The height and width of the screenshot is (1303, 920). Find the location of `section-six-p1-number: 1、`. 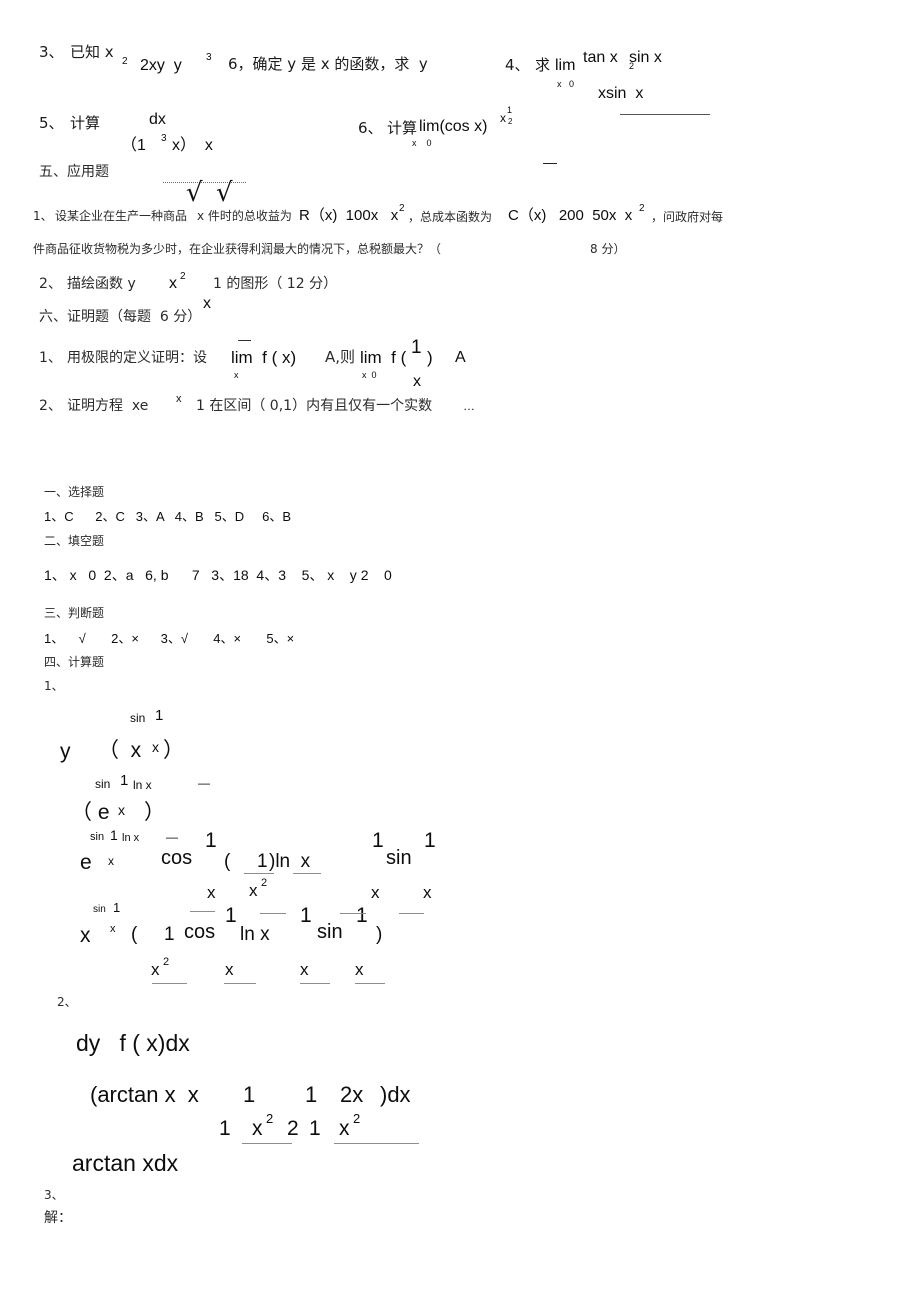

section-six-p1-number: 1、 is located at coordinates (50, 358).